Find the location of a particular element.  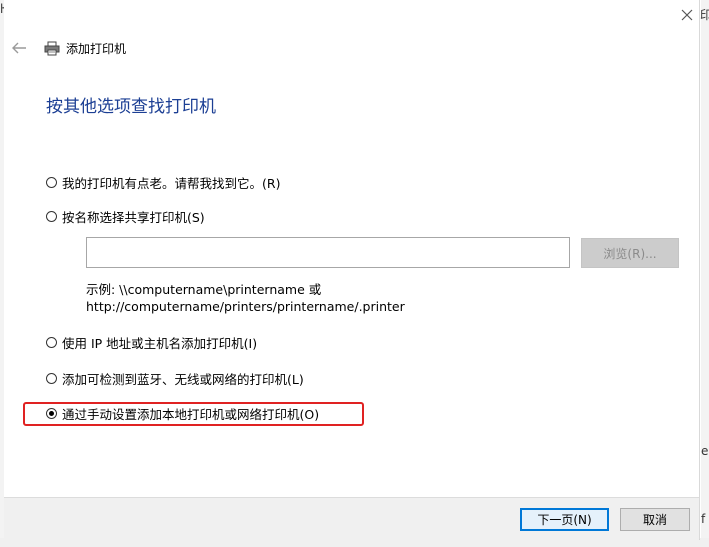

next-button: 下一页(N) is located at coordinates (564, 519).